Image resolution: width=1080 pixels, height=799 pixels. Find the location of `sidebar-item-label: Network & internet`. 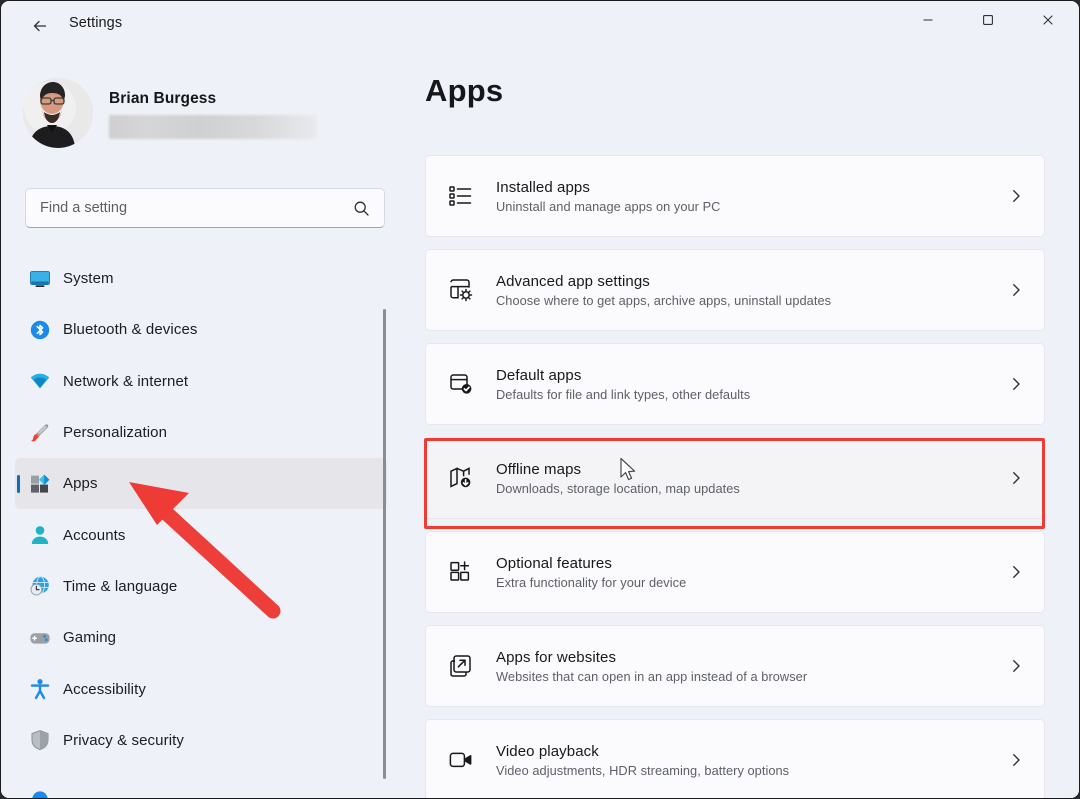

sidebar-item-label: Network & internet is located at coordinates (126, 381).